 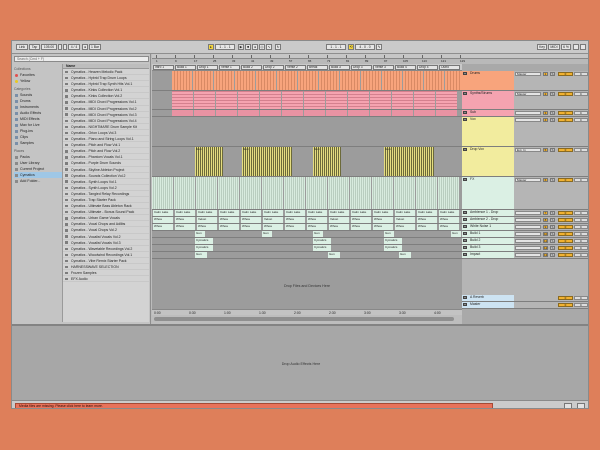 What do you see at coordinates (307, 255) in the screenshot?
I see `track-lane: Gun Gun Gun` at bounding box center [307, 255].